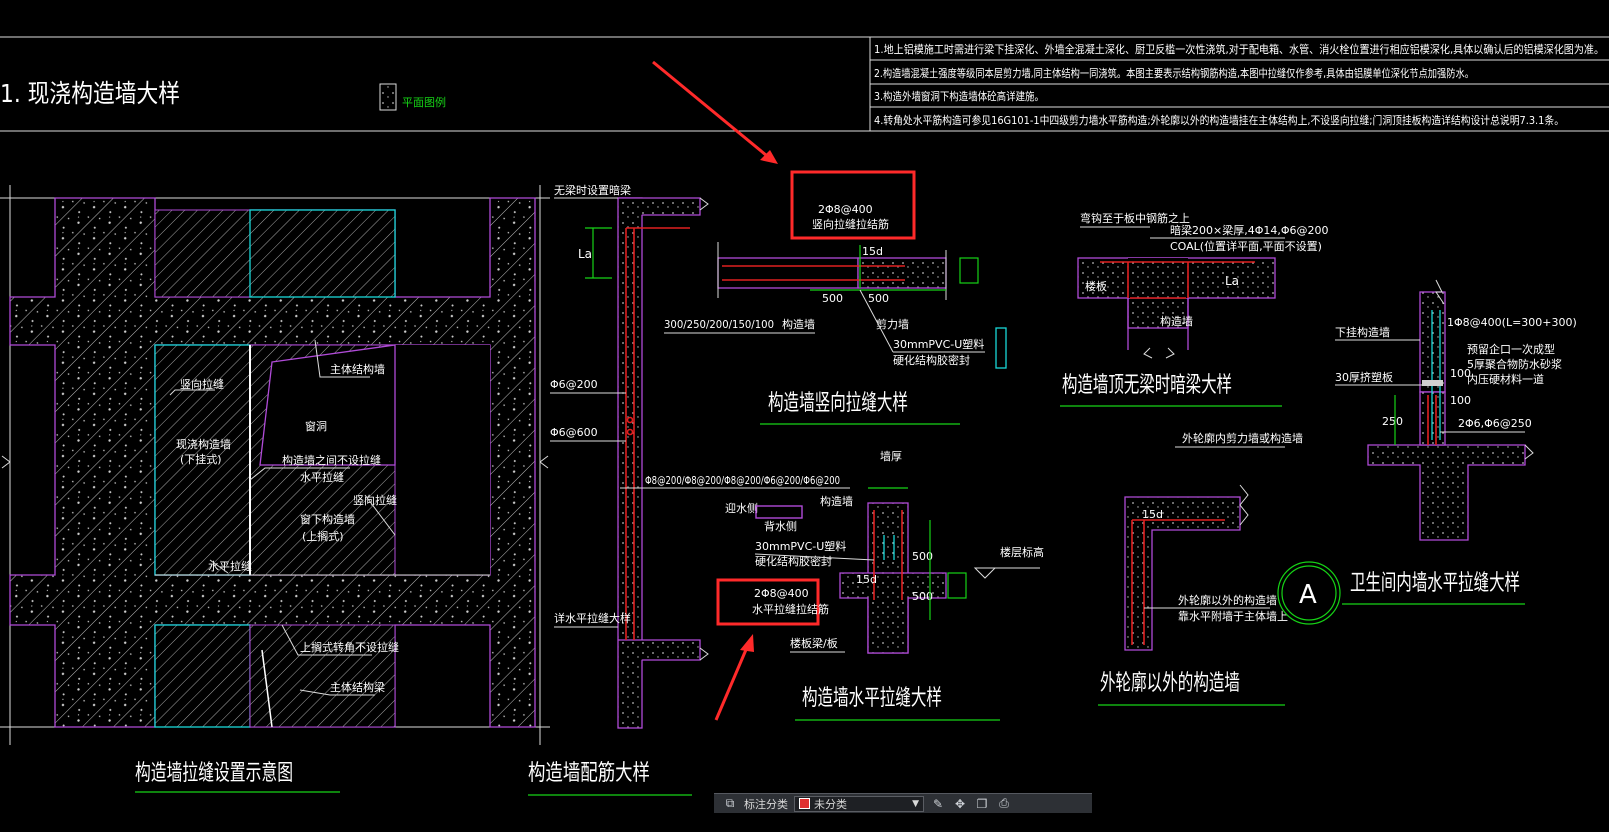 This screenshot has width=1609, height=832. Describe the element at coordinates (592, 618) in the screenshot. I see `label-see-horizontal: 详水平拉缝大样` at that location.